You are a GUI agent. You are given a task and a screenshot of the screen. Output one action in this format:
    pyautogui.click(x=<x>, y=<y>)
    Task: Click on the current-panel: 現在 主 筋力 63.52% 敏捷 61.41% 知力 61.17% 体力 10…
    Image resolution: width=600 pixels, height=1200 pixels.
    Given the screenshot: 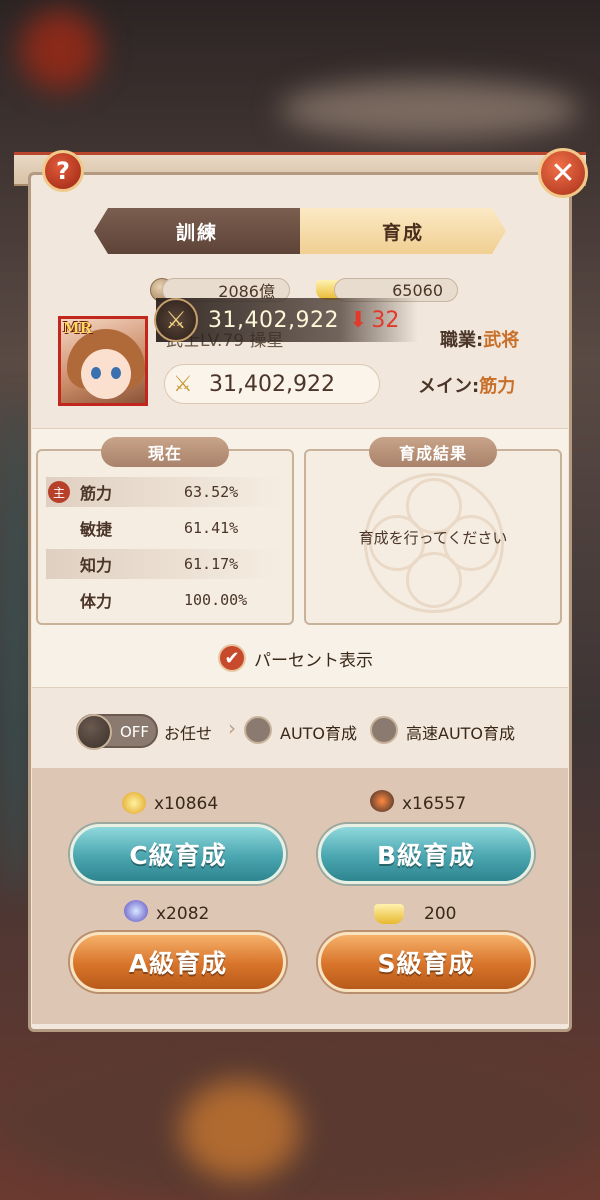 What is the action you would take?
    pyautogui.click(x=165, y=531)
    